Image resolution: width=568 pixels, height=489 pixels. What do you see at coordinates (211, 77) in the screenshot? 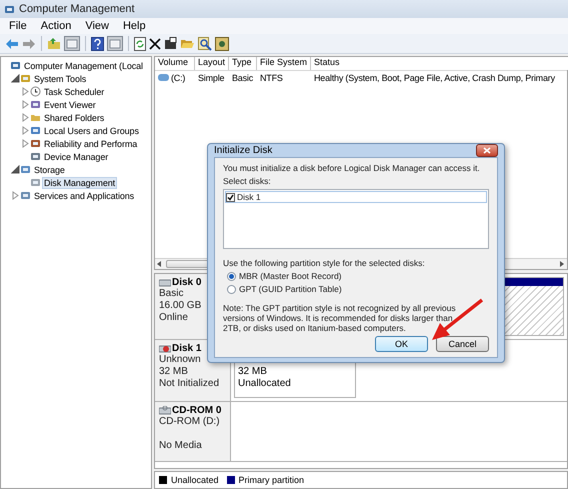
I see `table-cell: Simple` at bounding box center [211, 77].